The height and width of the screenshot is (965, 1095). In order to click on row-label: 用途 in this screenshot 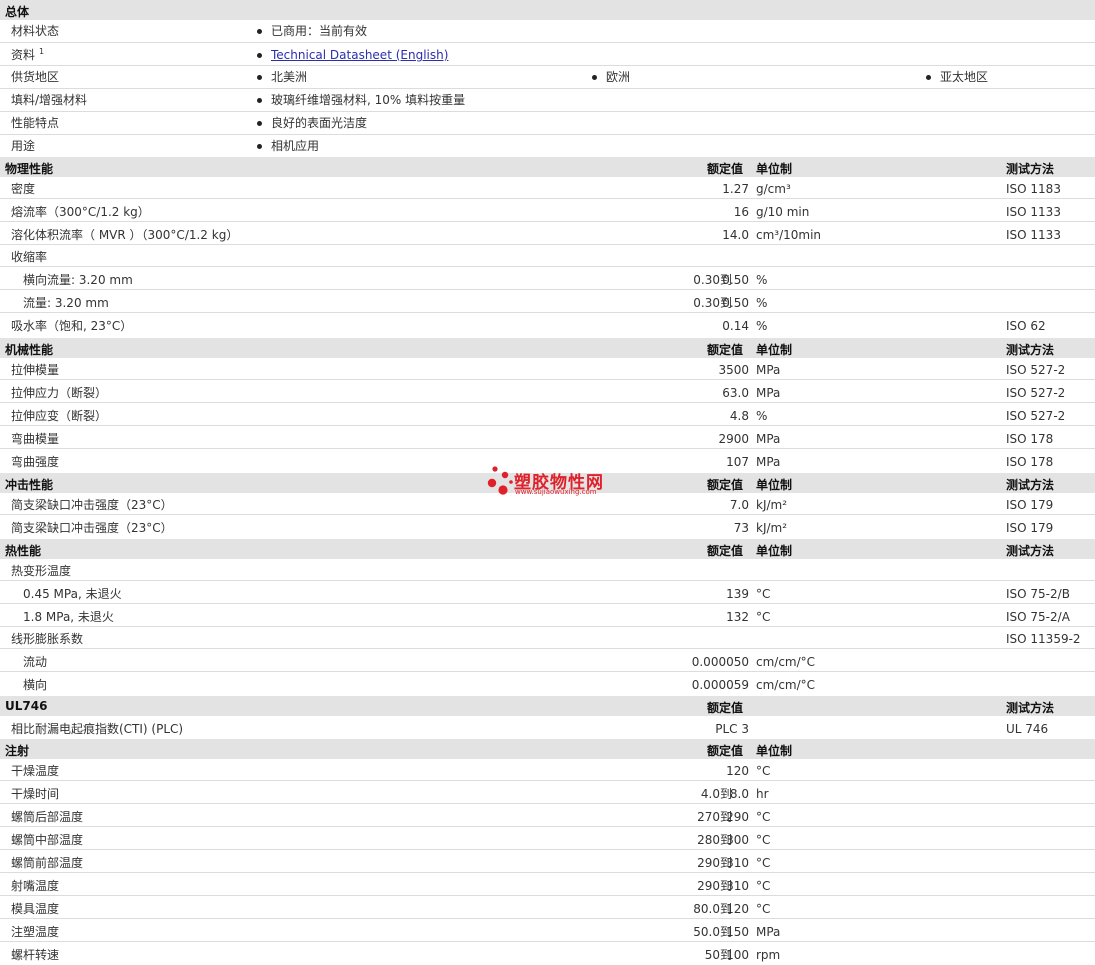, I will do `click(23, 146)`.